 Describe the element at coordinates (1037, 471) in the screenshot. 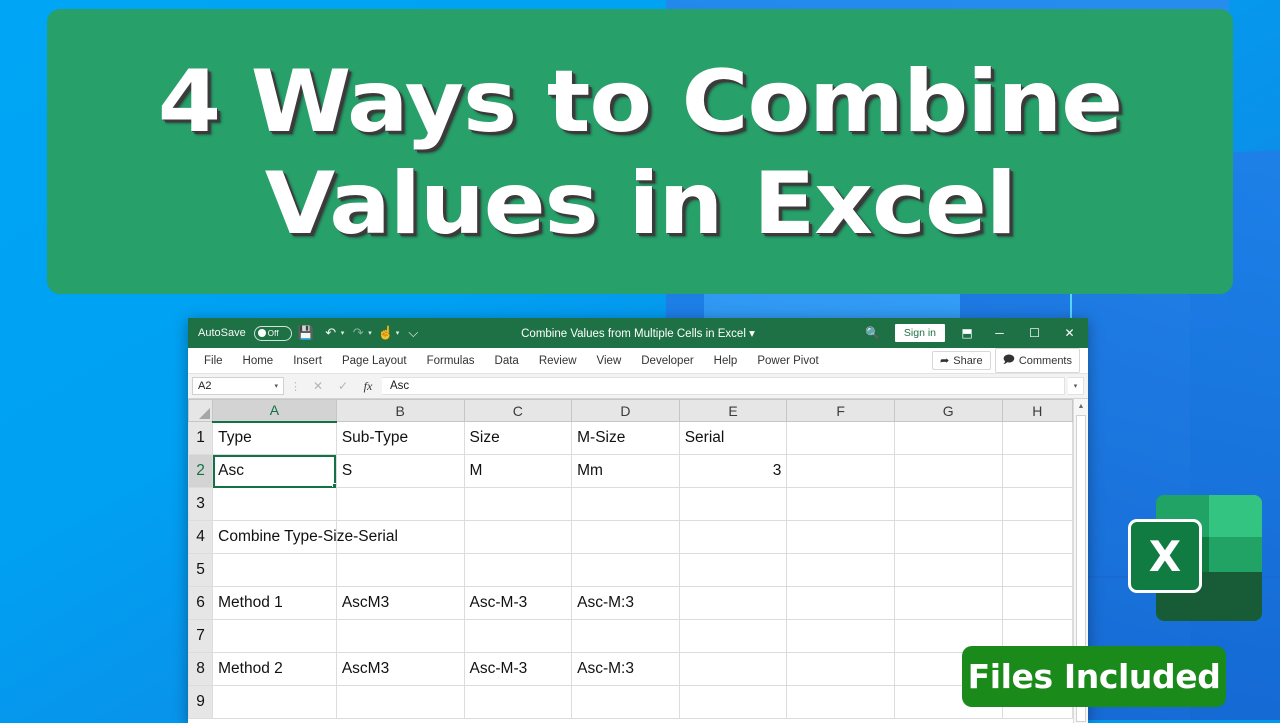

I see `cell-h2` at that location.